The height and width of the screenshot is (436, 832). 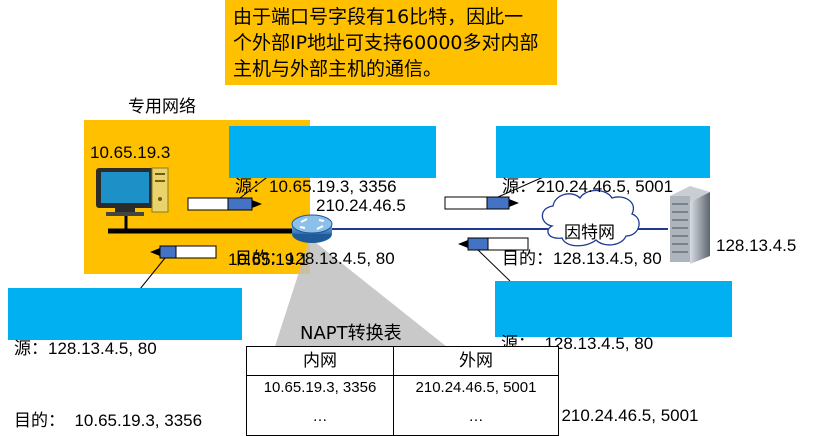 I want to click on callout-lan-in-line, so click(x=152, y=273).